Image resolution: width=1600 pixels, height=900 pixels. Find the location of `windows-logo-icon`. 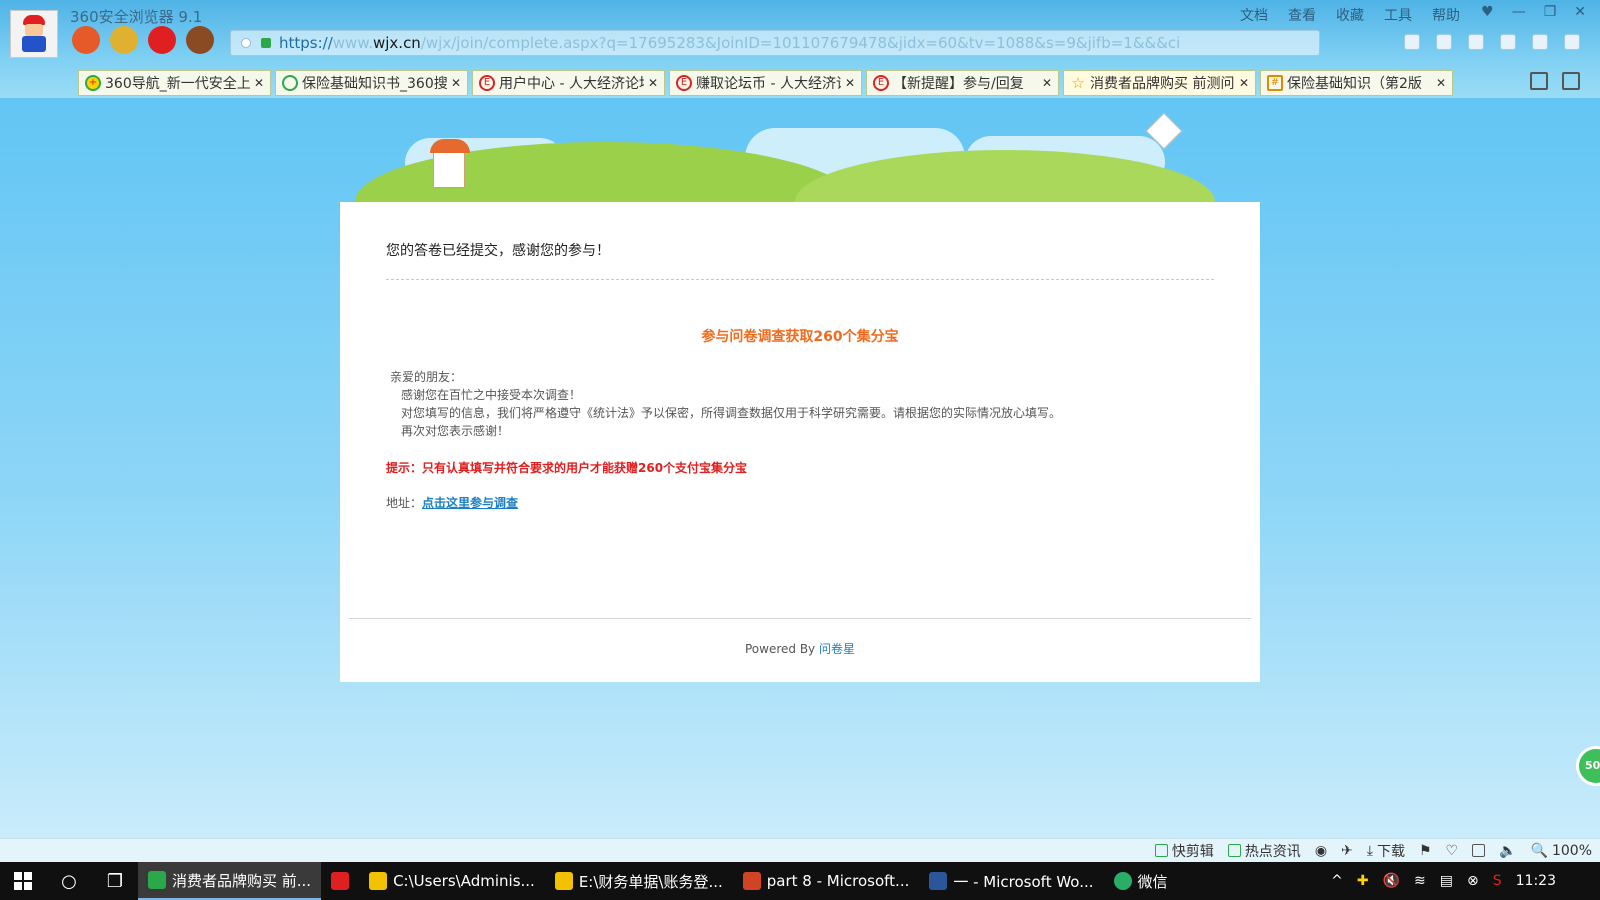

windows-logo-icon is located at coordinates (23, 881).